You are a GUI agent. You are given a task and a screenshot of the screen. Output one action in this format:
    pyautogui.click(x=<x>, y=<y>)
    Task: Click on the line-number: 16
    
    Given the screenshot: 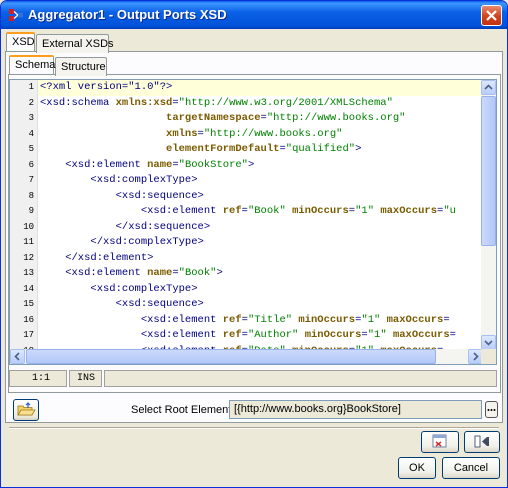 What is the action you would take?
    pyautogui.click(x=28, y=319)
    